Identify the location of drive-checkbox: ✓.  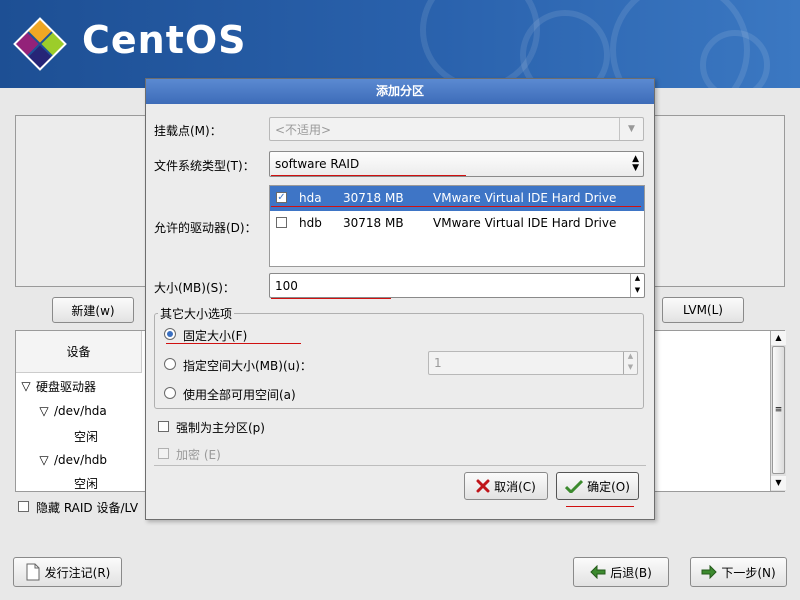
(281, 197).